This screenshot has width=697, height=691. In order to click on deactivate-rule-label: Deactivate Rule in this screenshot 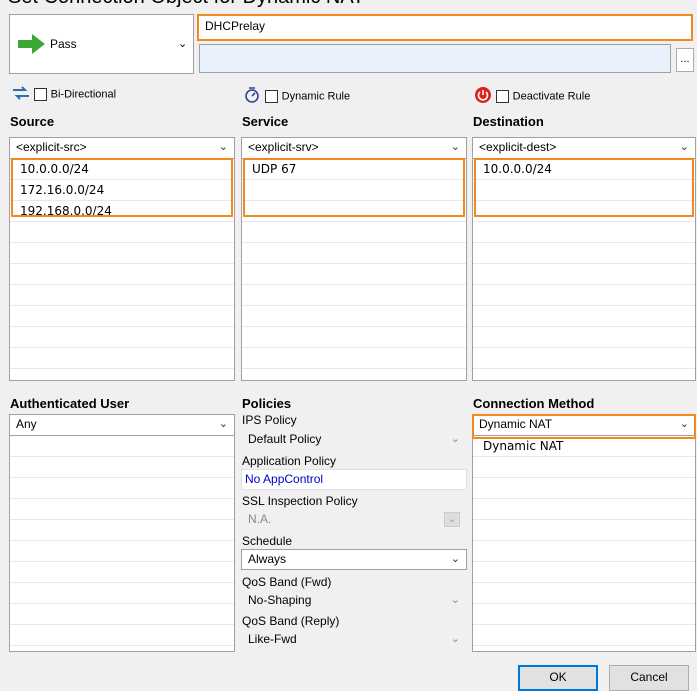, I will do `click(551, 96)`.